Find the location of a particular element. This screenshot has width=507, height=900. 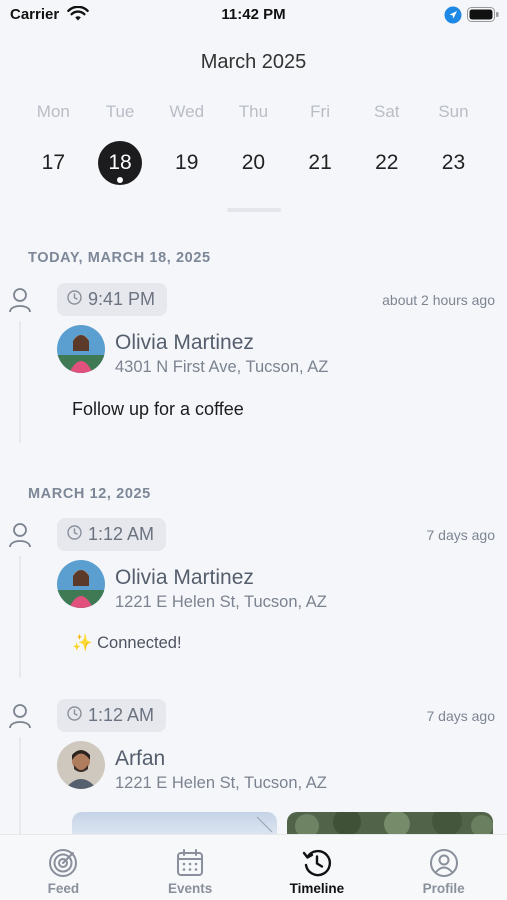

tab-label: Profile is located at coordinates (443, 888).